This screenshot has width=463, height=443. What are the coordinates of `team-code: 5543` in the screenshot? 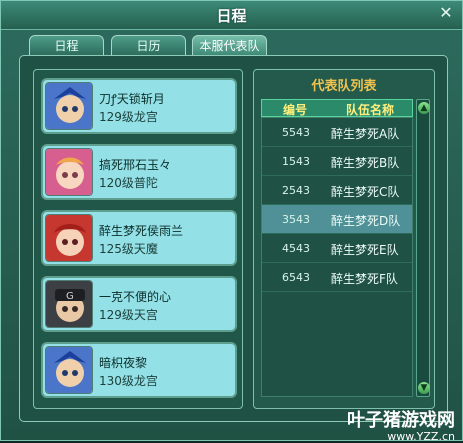 It's located at (296, 132).